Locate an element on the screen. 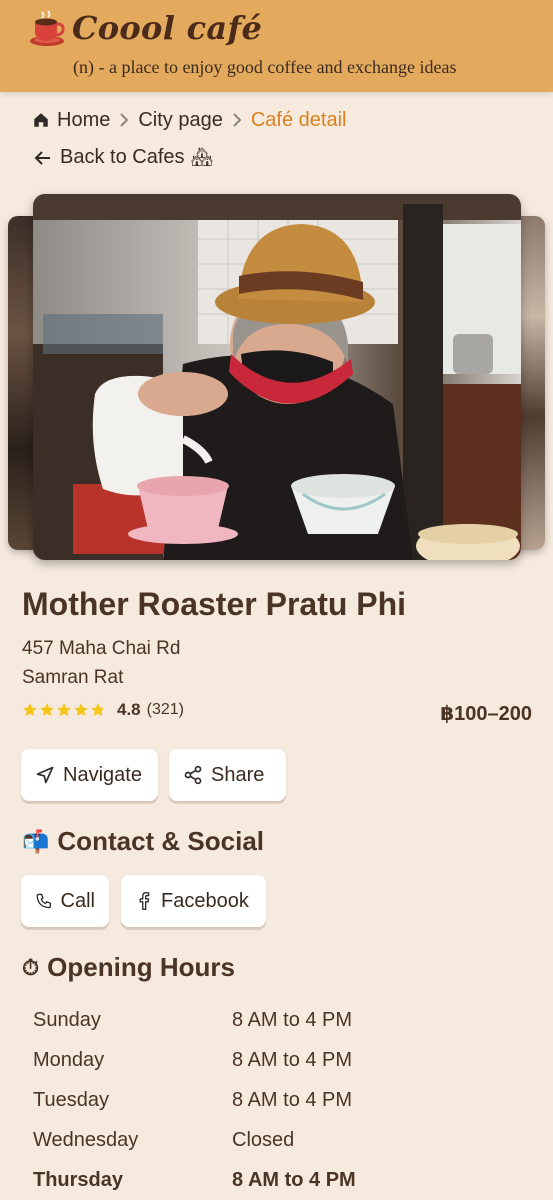  hours-row: Sunday 8 AM to 4 PM is located at coordinates (243, 1020).